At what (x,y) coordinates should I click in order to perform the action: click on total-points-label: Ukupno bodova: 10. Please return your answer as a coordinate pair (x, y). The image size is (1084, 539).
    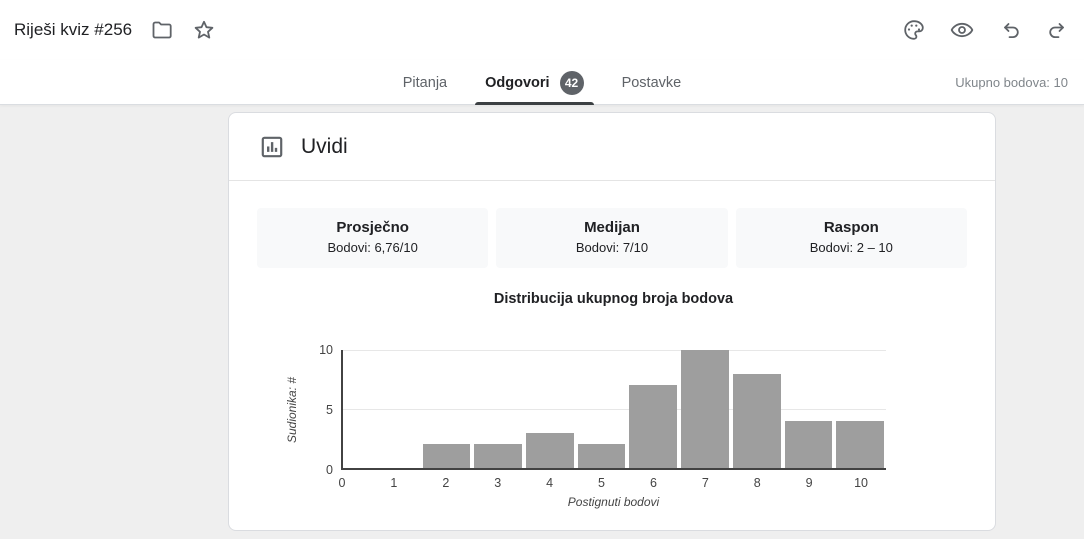
    Looking at the image, I should click on (1011, 82).